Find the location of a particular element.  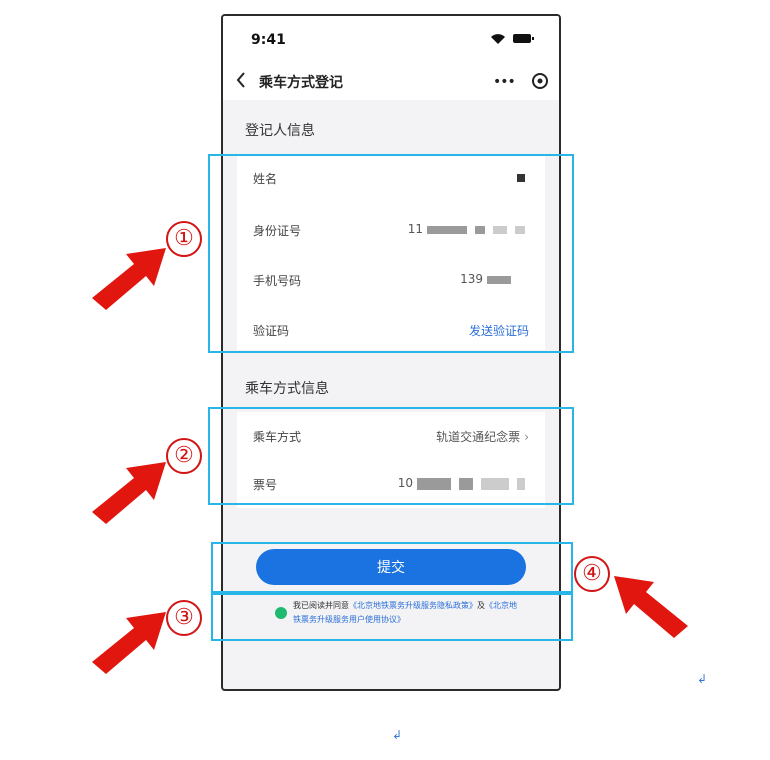

marker-4: ④ is located at coordinates (592, 574).